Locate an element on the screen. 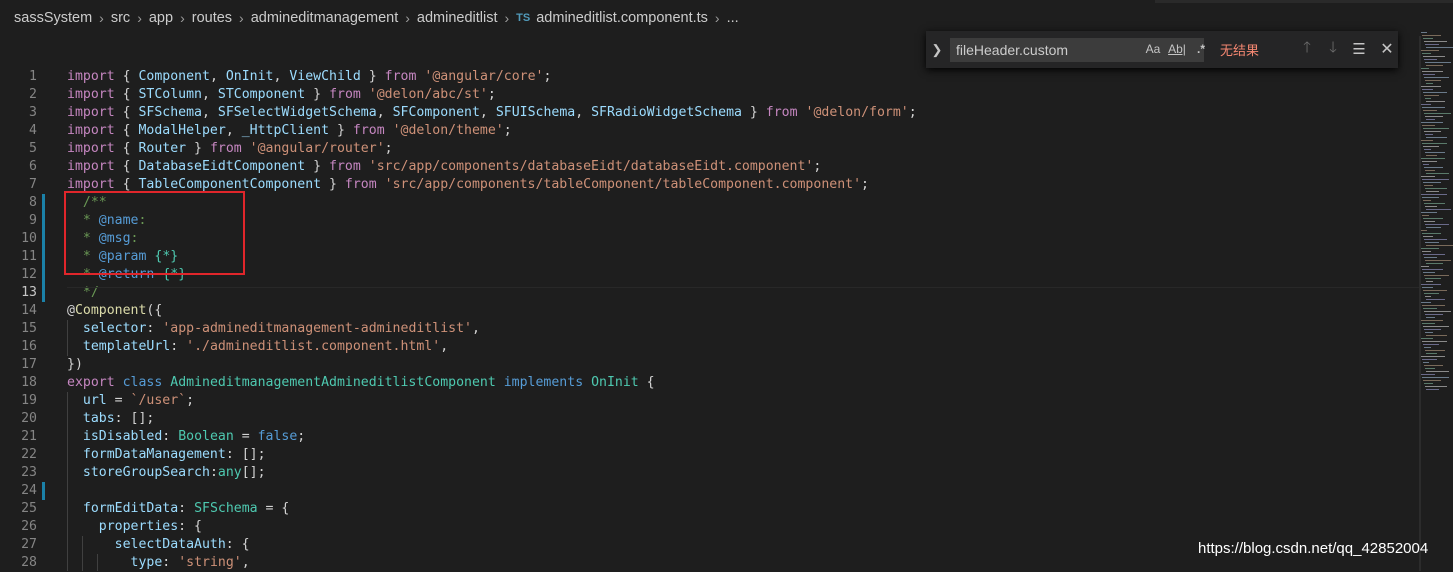 This screenshot has width=1453, height=572. whole-word-toggle: Ab| is located at coordinates (1177, 49).